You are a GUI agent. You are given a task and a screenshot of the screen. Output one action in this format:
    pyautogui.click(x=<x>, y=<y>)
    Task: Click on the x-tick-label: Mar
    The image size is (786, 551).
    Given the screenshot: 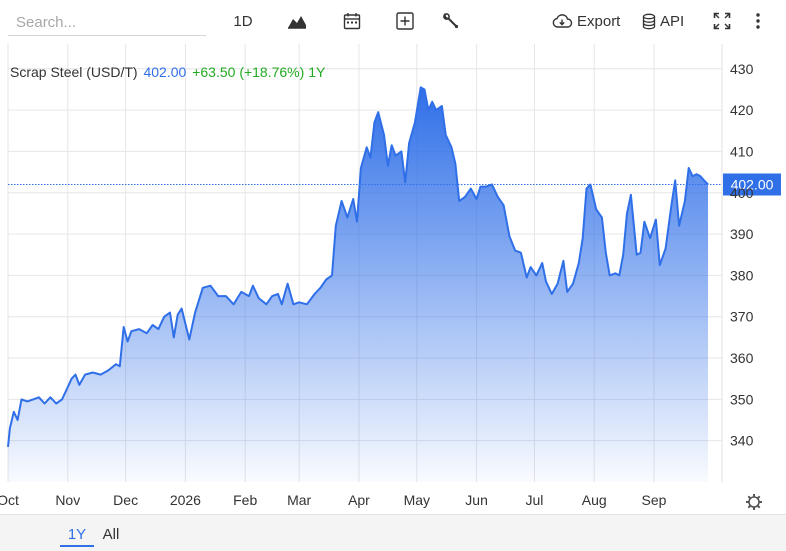 What is the action you would take?
    pyautogui.click(x=299, y=500)
    